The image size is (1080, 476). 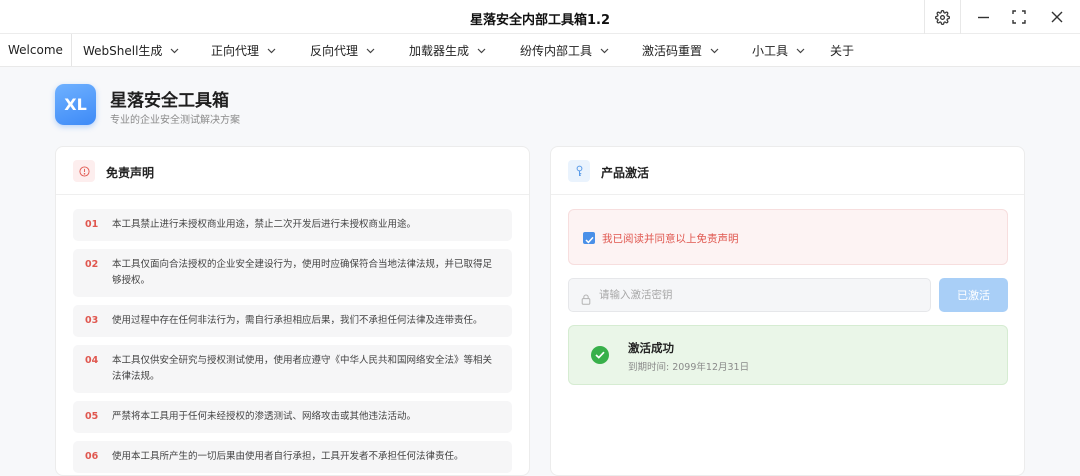 What do you see at coordinates (130, 173) in the screenshot?
I see `disclaimer-title: 免责声明` at bounding box center [130, 173].